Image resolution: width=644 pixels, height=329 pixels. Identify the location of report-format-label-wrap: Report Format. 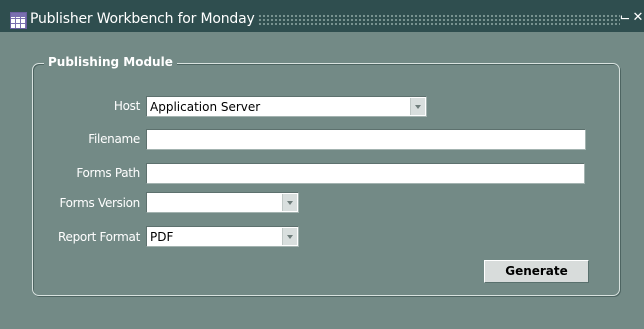
(70, 237).